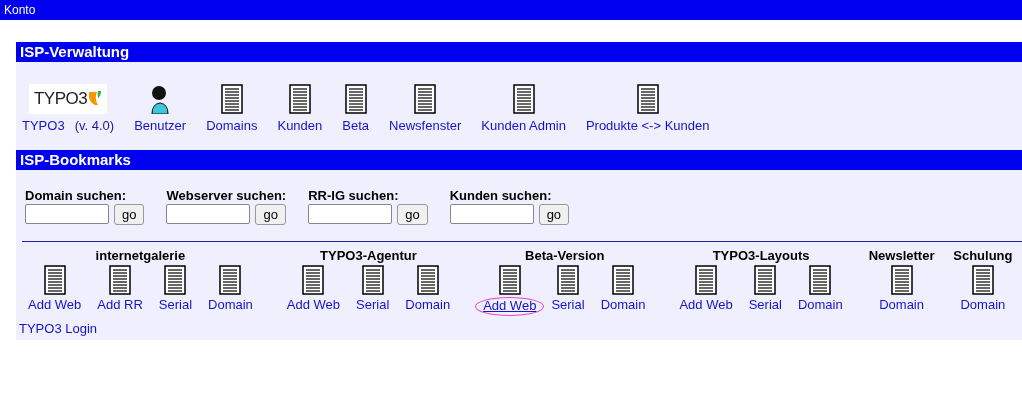 The image size is (1022, 415). Describe the element at coordinates (226, 195) in the screenshot. I see `search-label: Webserver suchen:` at that location.